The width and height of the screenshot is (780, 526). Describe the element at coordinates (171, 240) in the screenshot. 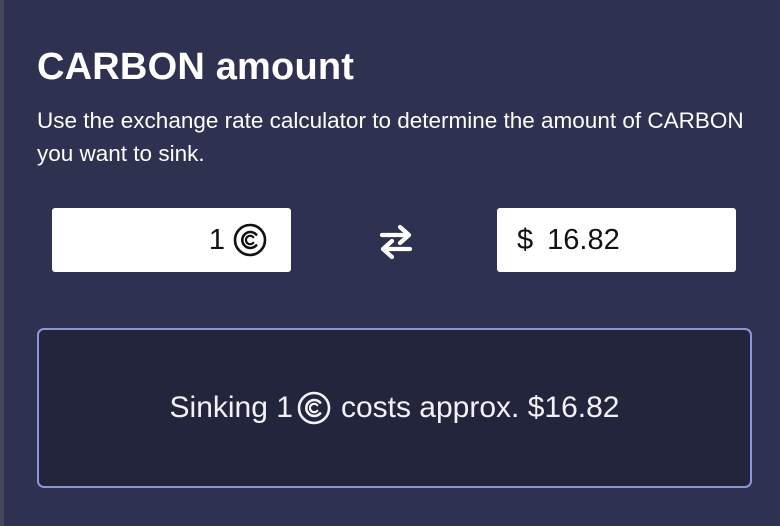

I see `carbon-amount-input: 1` at that location.